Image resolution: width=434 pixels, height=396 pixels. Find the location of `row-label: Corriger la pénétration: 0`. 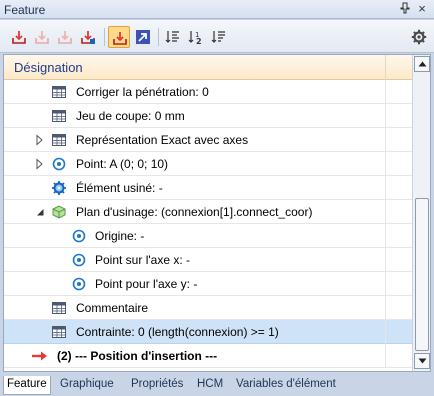

row-label: Corriger la pénétration: 0 is located at coordinates (142, 92).